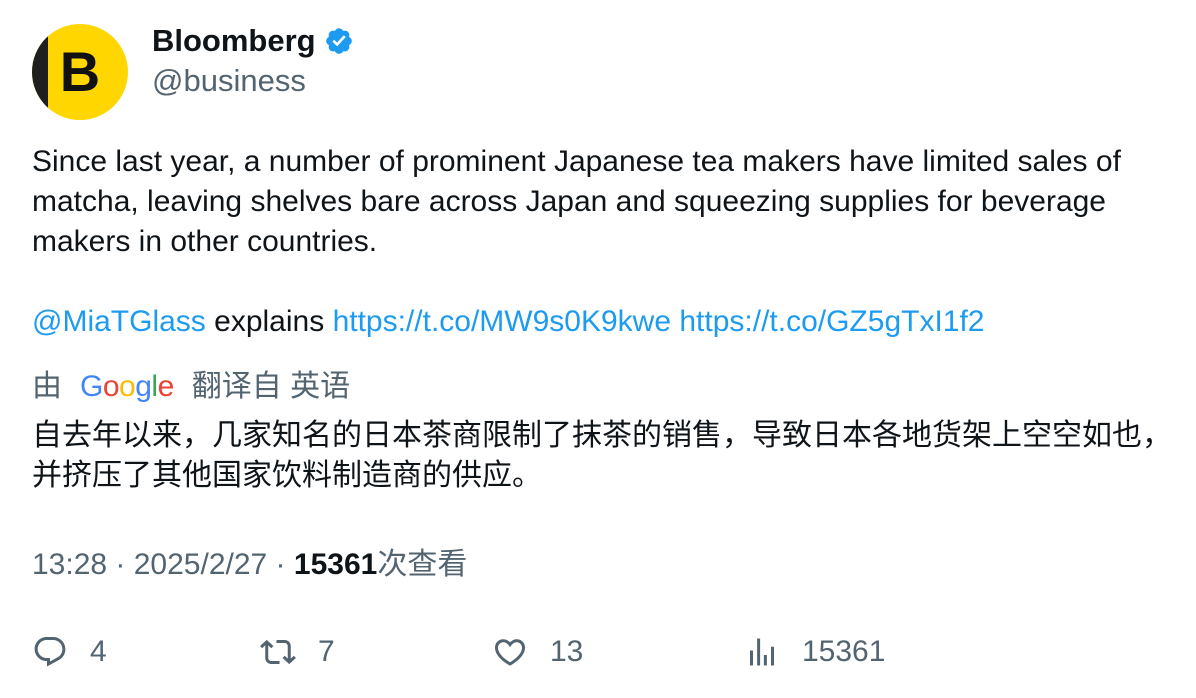 The height and width of the screenshot is (698, 1196). Describe the element at coordinates (119, 321) in the screenshot. I see `mention-link: @MiaTGlass` at that location.